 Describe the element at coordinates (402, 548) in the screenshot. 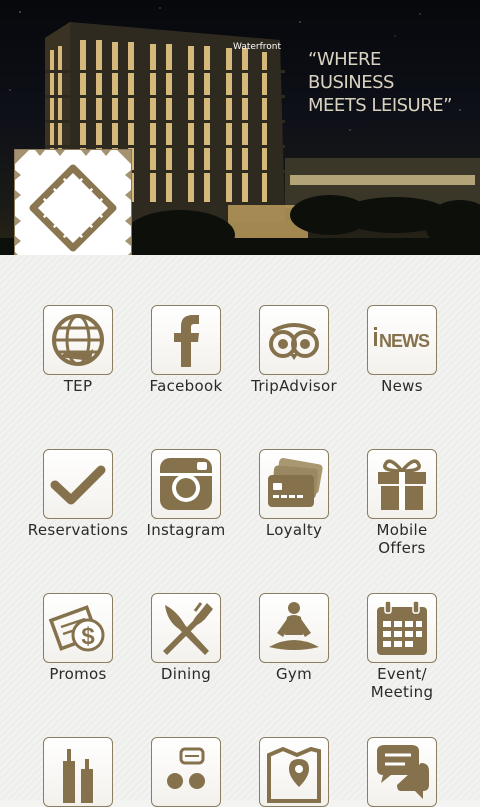

I see `mobile-offers-label-line-2: Offers` at that location.